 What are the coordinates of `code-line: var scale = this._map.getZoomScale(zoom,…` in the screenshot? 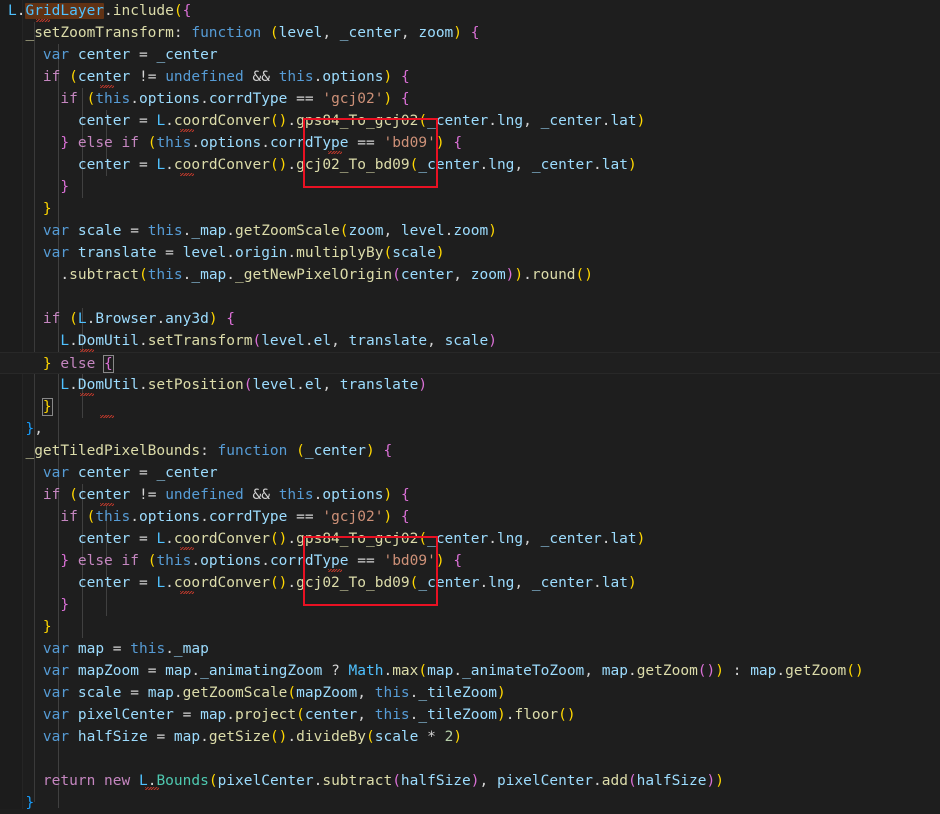 It's located at (470, 231).